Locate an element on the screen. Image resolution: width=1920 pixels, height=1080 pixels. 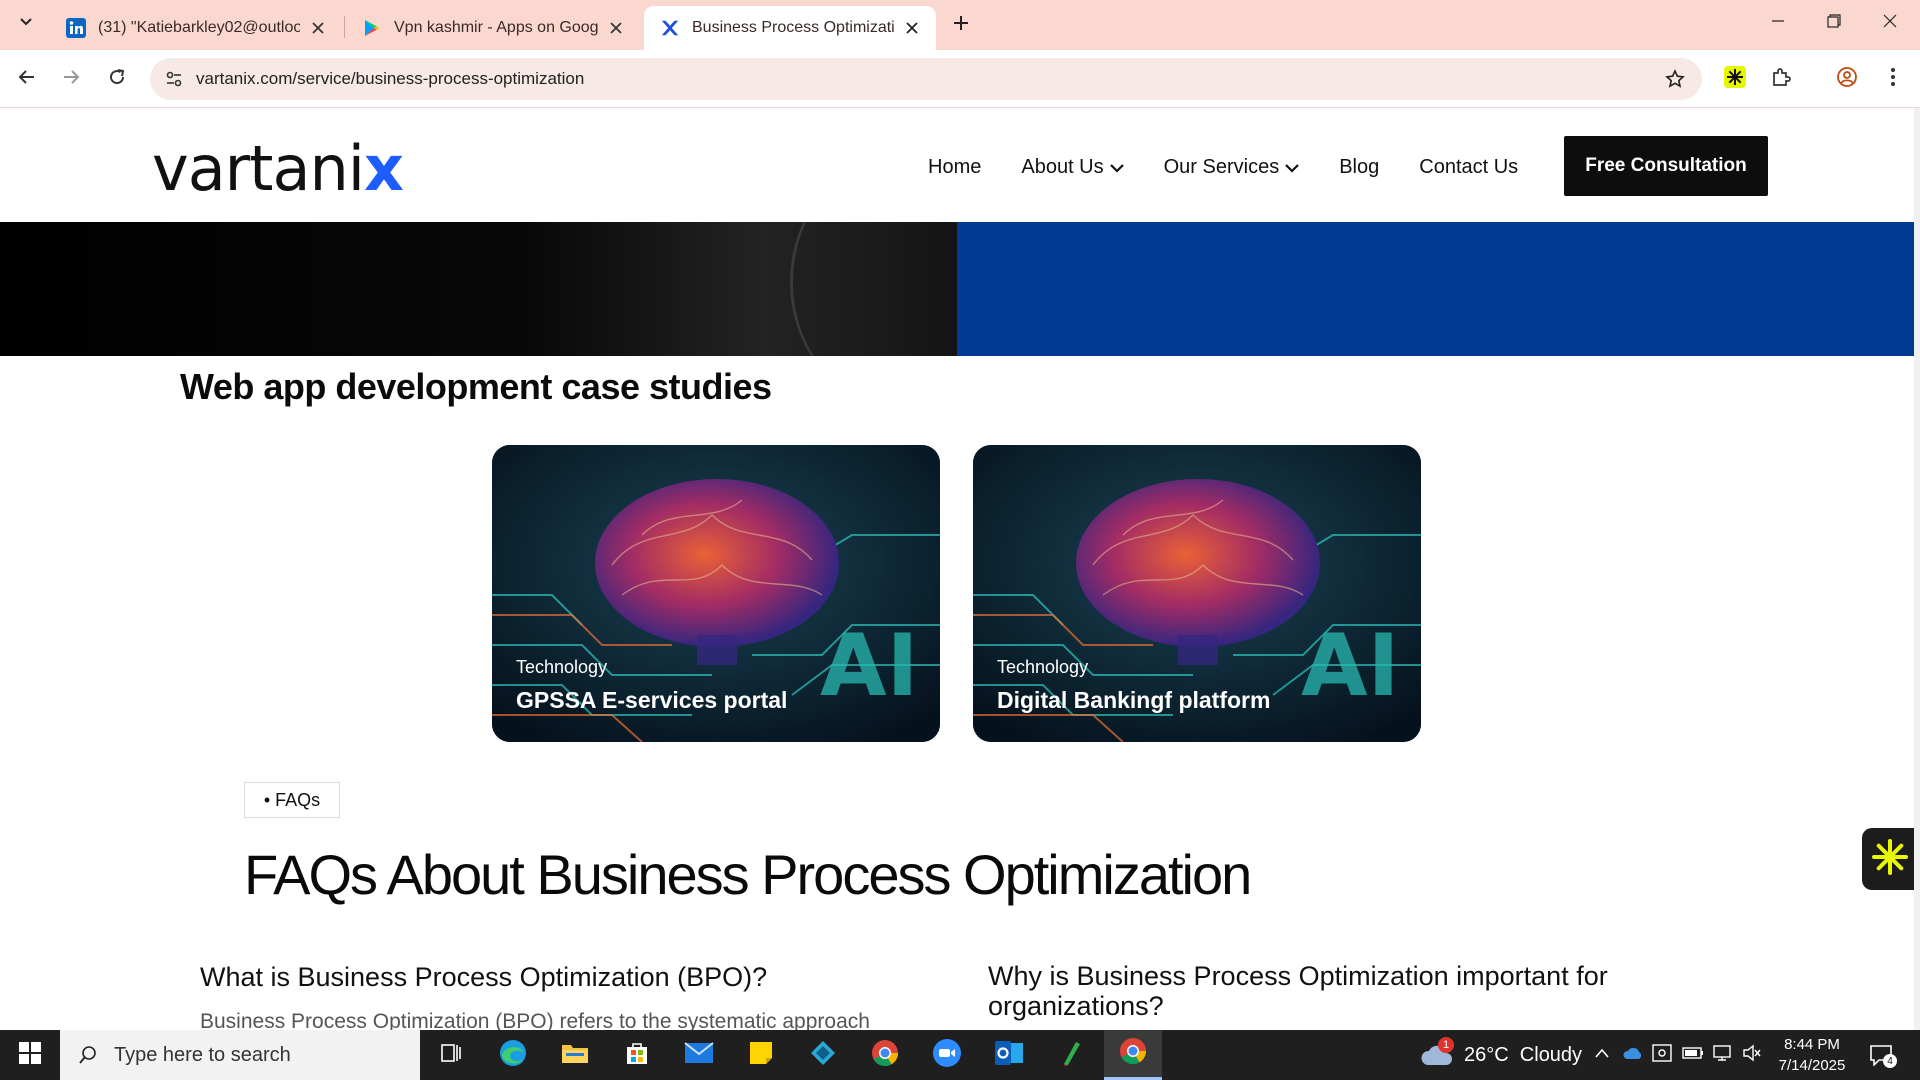
nav-label: Blog is located at coordinates (1359, 167).